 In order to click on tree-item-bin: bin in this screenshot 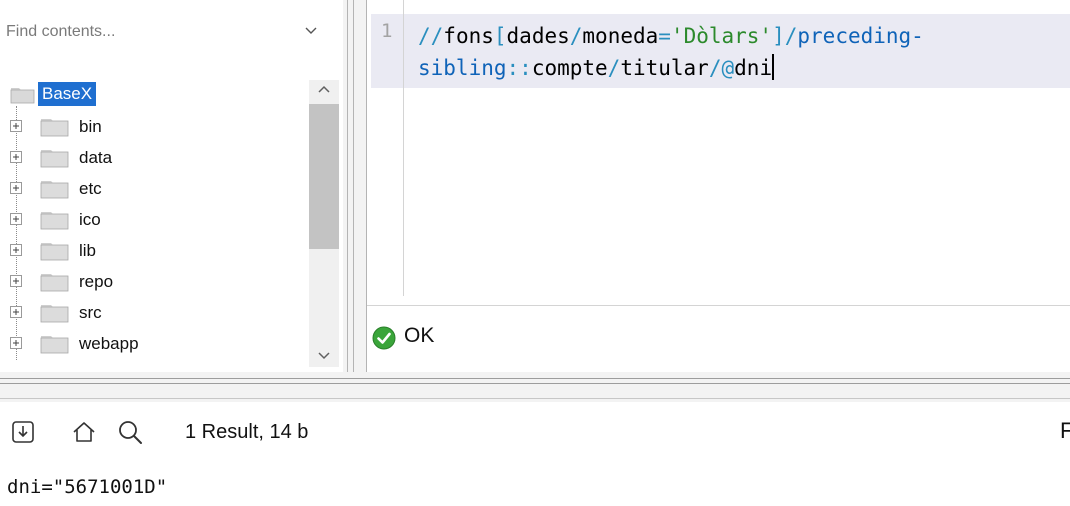, I will do `click(155, 127)`.